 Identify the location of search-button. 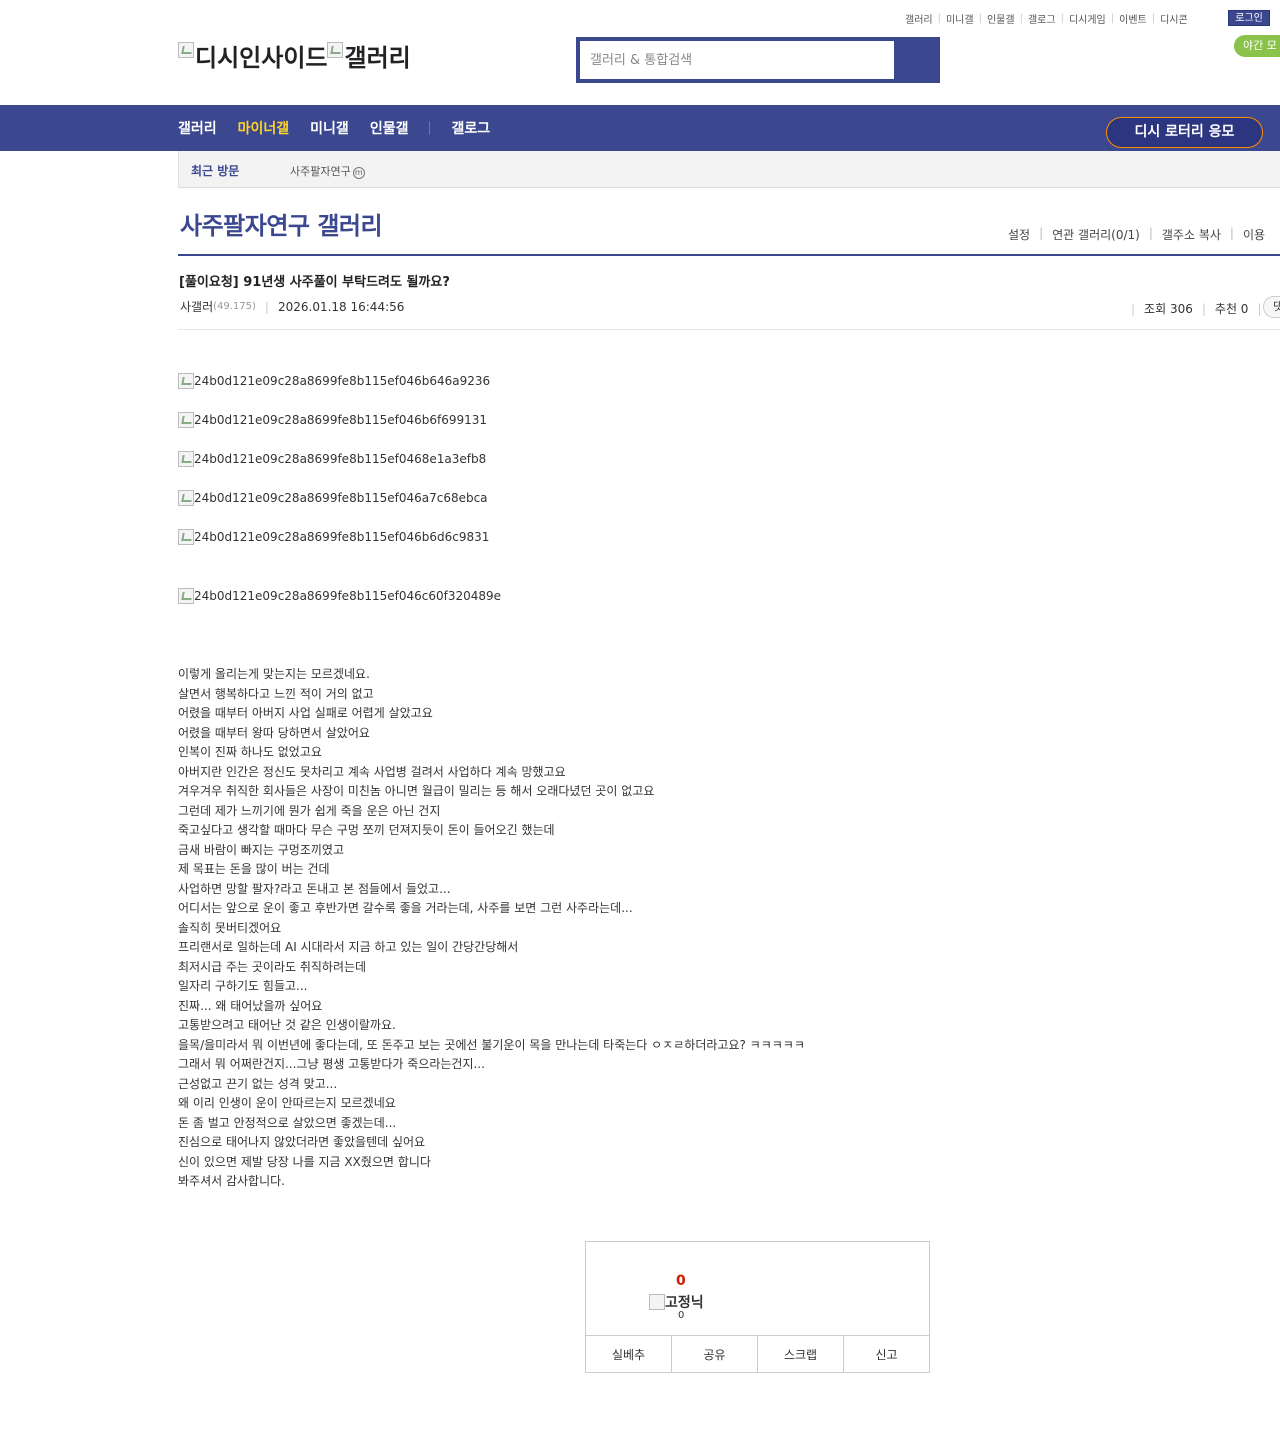
(917, 60).